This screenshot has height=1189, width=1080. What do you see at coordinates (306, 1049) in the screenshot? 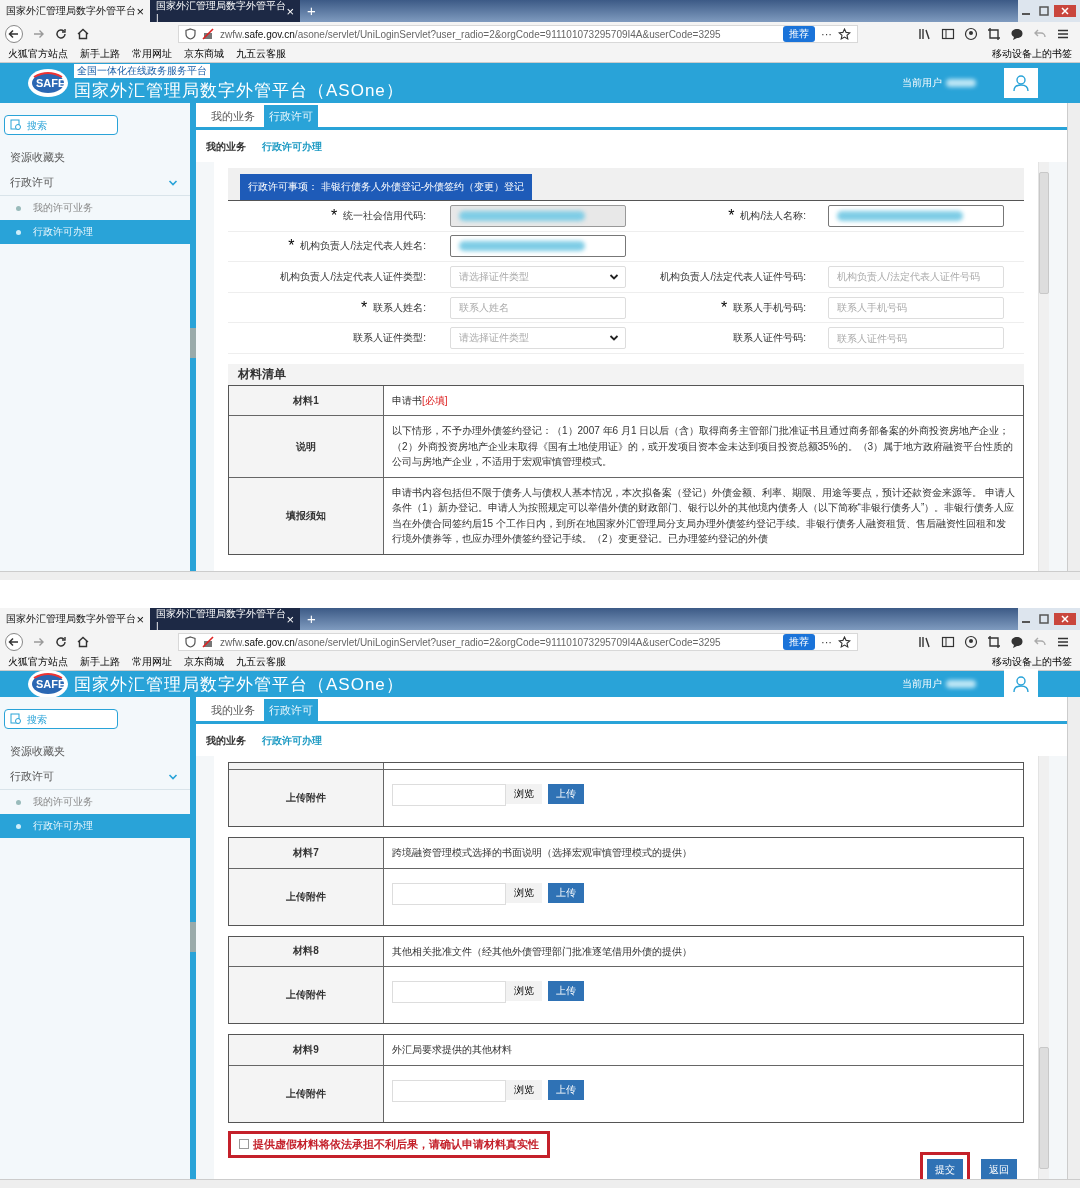
I see `table-header-cell: 材料9` at bounding box center [306, 1049].